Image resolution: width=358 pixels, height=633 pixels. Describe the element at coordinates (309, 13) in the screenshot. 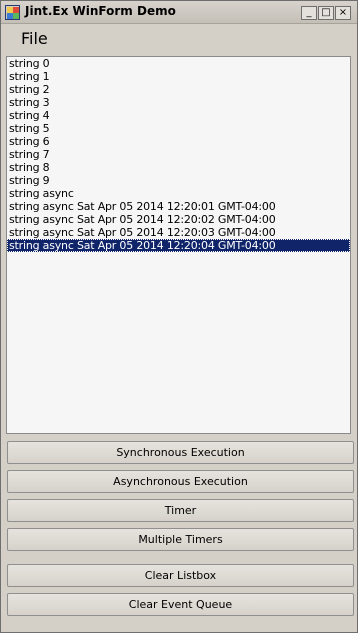

I see `minimize-button: _` at that location.